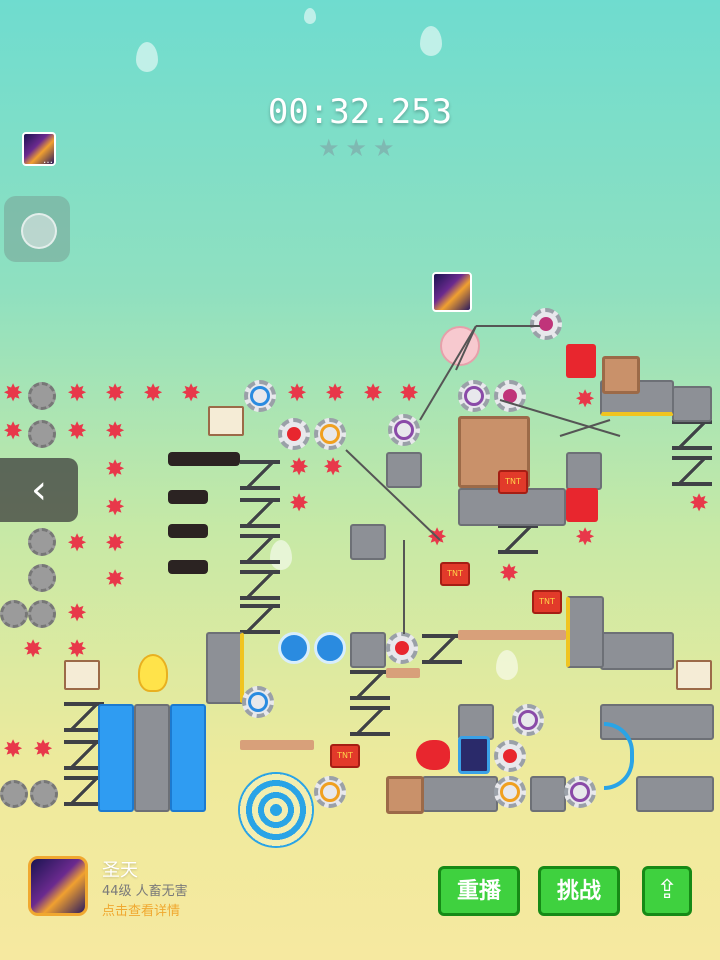 The width and height of the screenshot is (720, 960). What do you see at coordinates (579, 891) in the screenshot?
I see `challenge-button: 挑战` at bounding box center [579, 891].